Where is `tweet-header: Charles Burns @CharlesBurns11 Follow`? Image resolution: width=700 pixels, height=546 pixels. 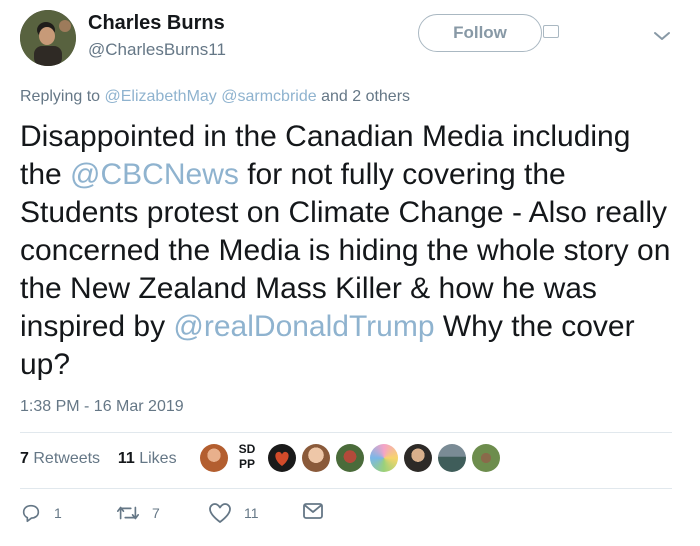
tweet-header: Charles Burns @CharlesBurns11 Follow is located at coordinates (350, 40).